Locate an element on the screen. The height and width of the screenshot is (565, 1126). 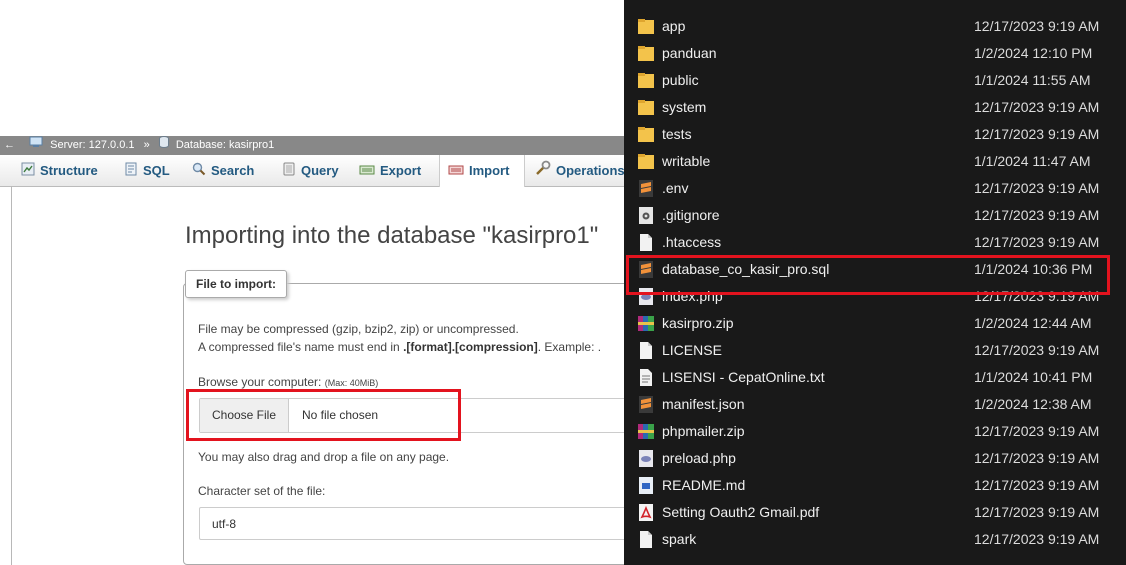
tab-search-label: Search is located at coordinates (233, 170).